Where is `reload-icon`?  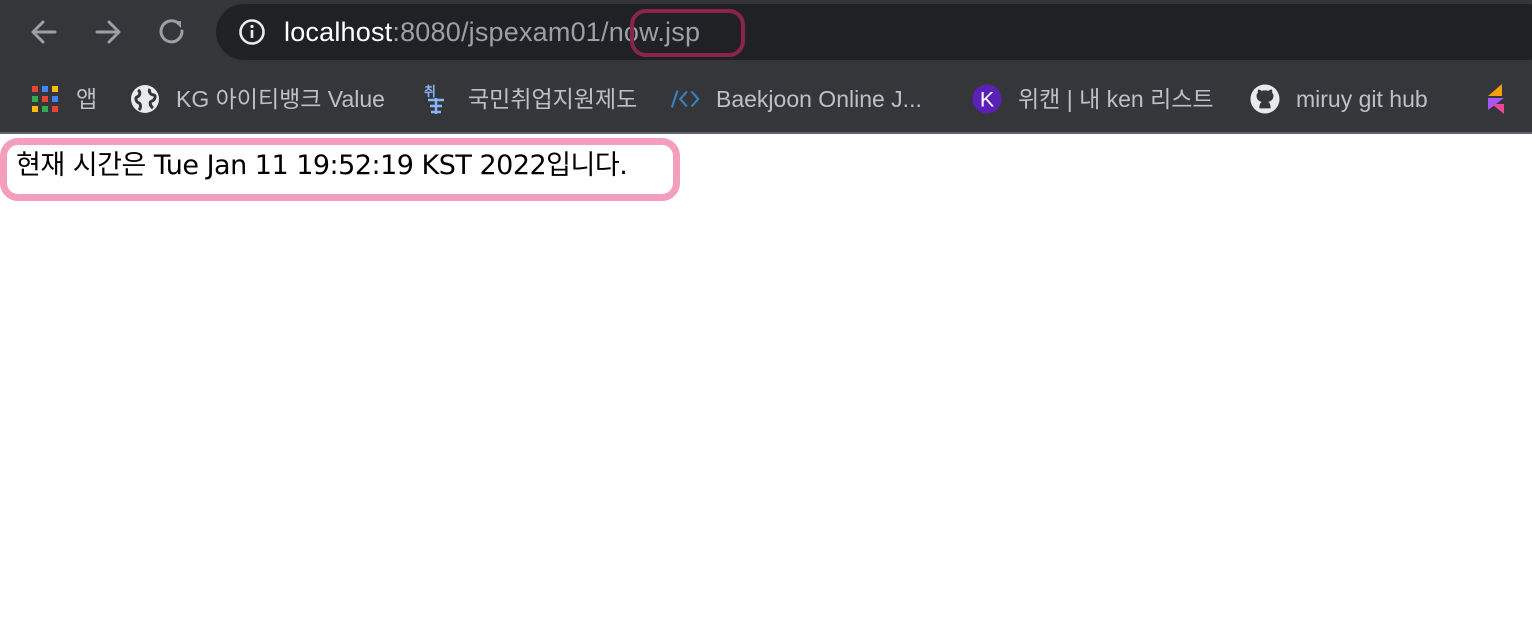 reload-icon is located at coordinates (171, 31).